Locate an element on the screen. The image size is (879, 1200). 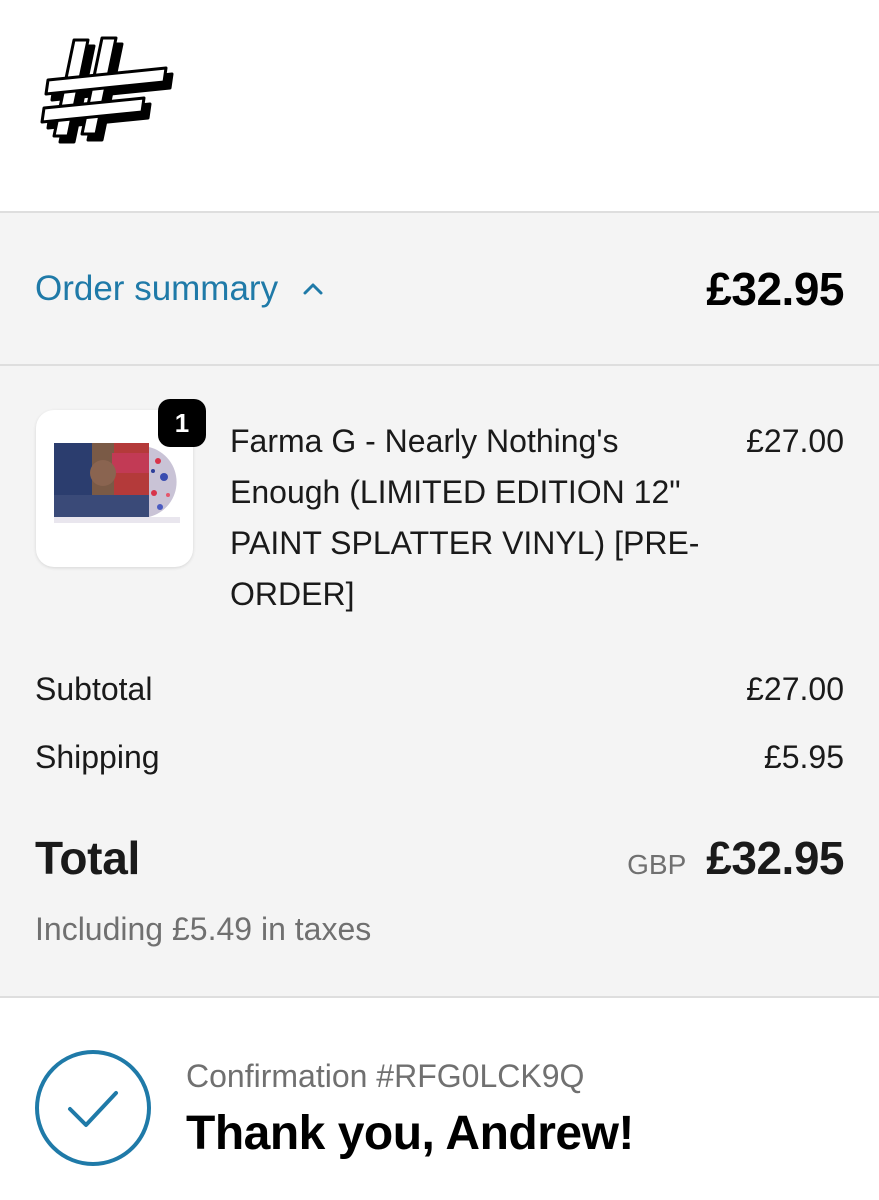
summary-total-price: £32.95 is located at coordinates (775, 288).